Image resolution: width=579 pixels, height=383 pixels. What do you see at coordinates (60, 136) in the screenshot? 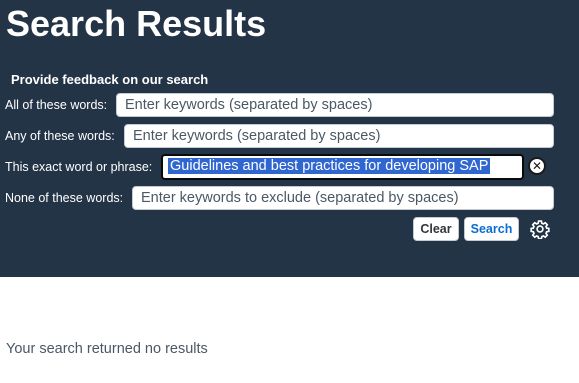
I see `any-words-label: Any of these words:` at bounding box center [60, 136].